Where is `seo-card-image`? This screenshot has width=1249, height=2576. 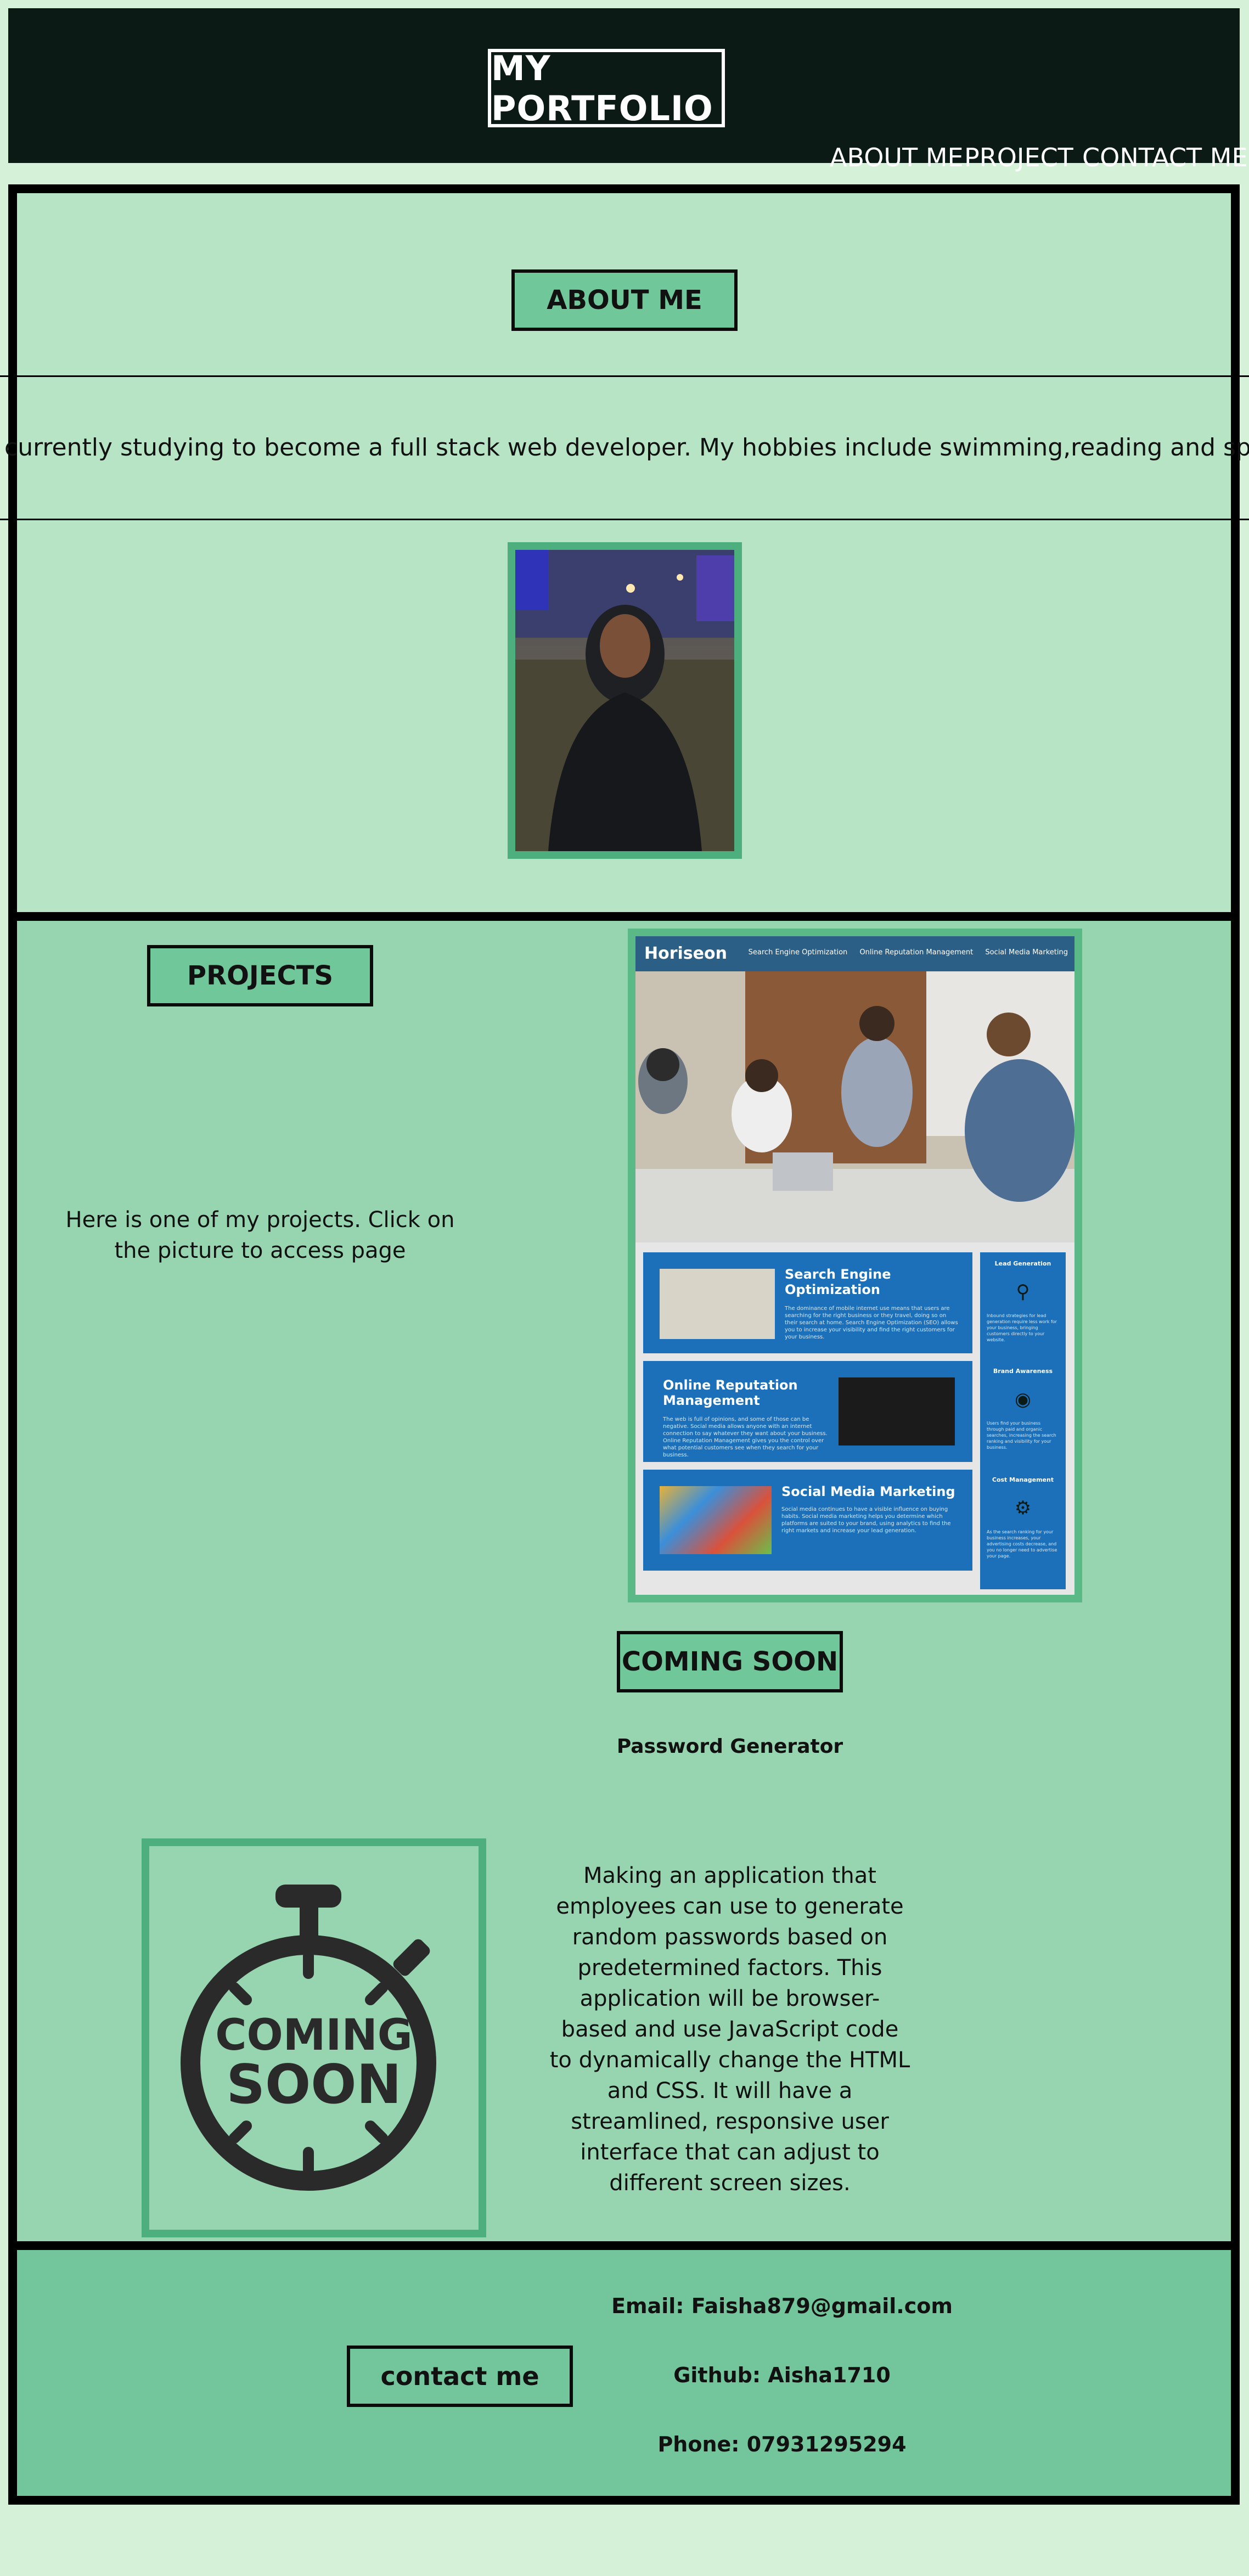
seo-card-image is located at coordinates (717, 1304).